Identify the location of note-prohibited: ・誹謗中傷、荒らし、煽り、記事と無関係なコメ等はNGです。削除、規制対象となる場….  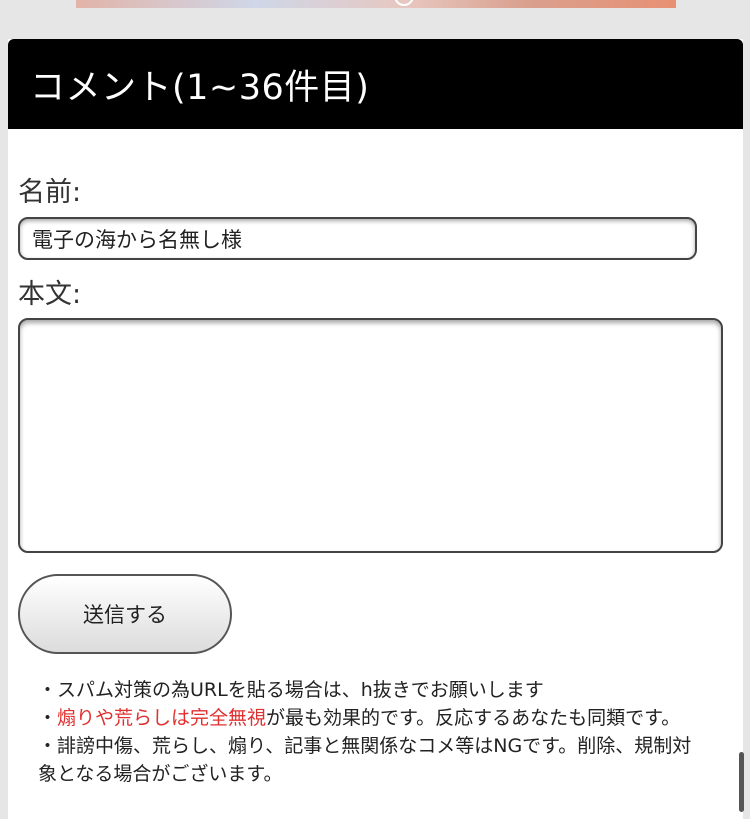
(365, 760).